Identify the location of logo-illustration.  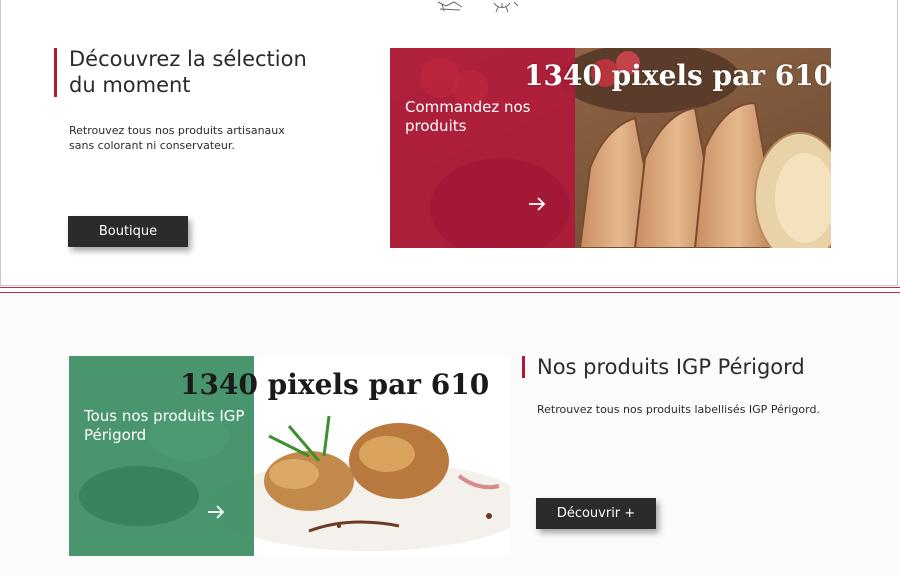
(478, 7).